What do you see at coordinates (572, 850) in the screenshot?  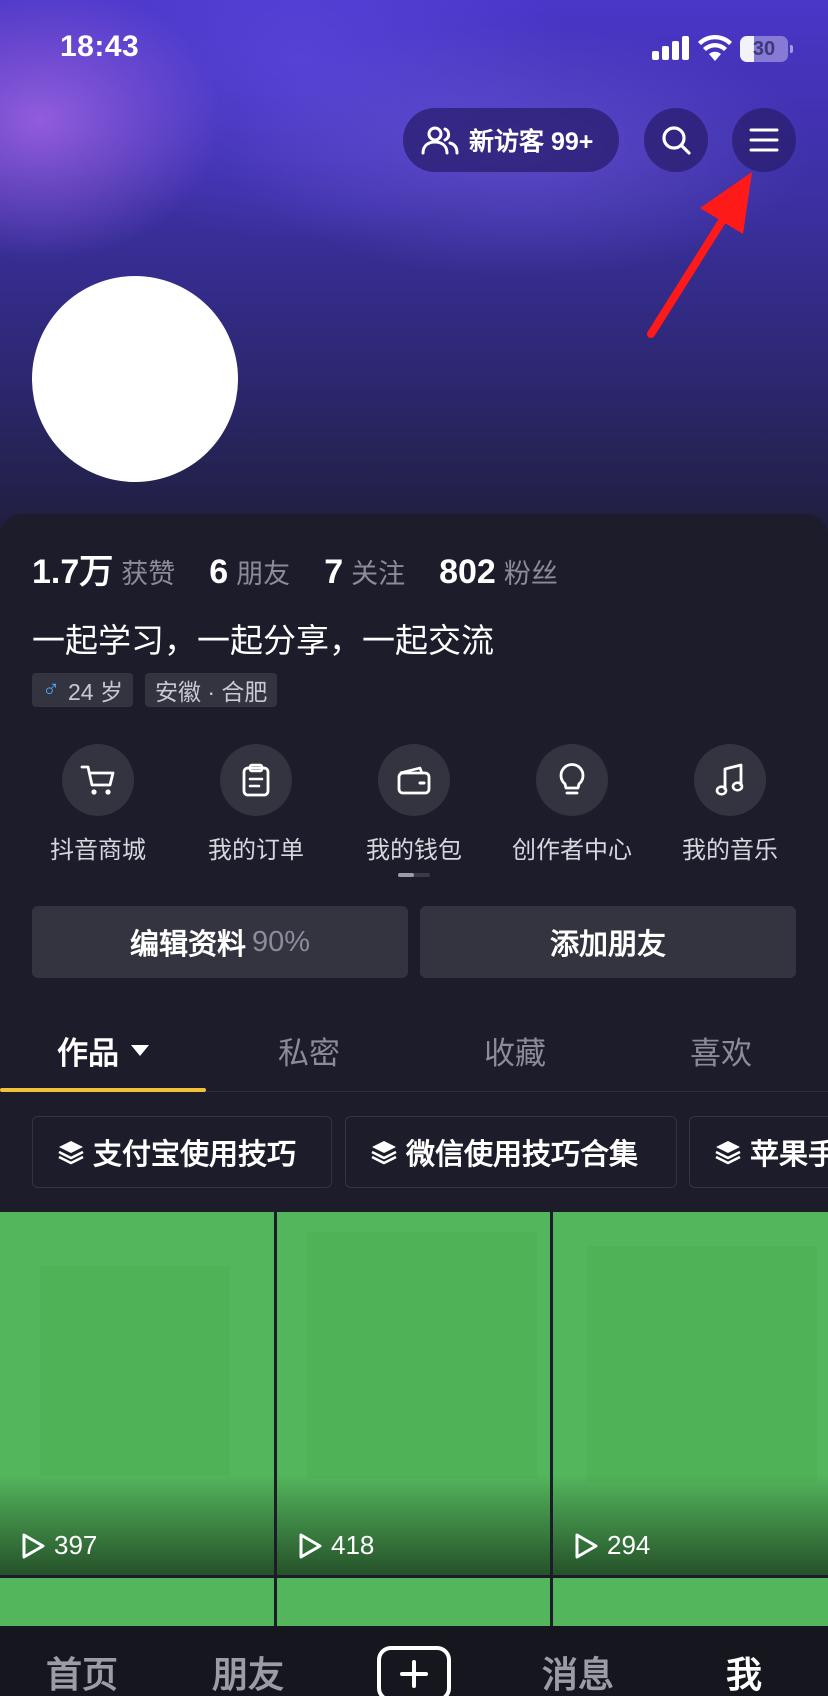 I see `shortcut-creator-center-label: 创作者中心` at bounding box center [572, 850].